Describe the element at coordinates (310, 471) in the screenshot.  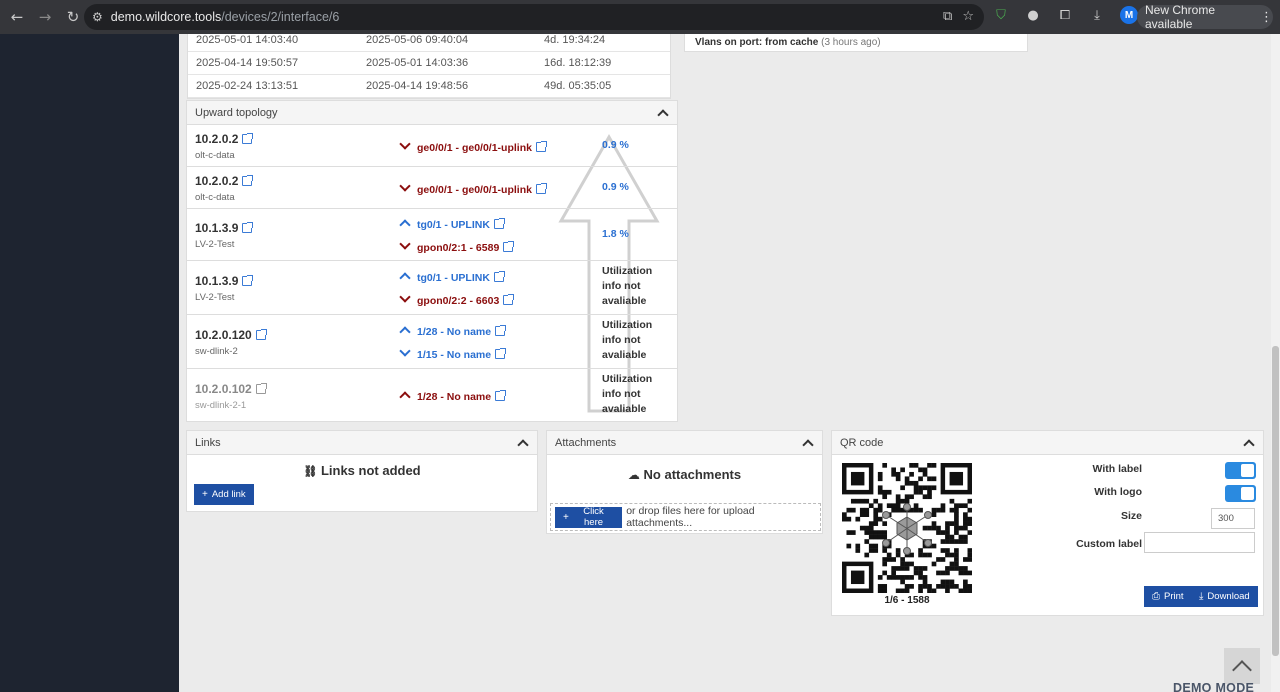
I see `unlink-icon: ⛓` at that location.